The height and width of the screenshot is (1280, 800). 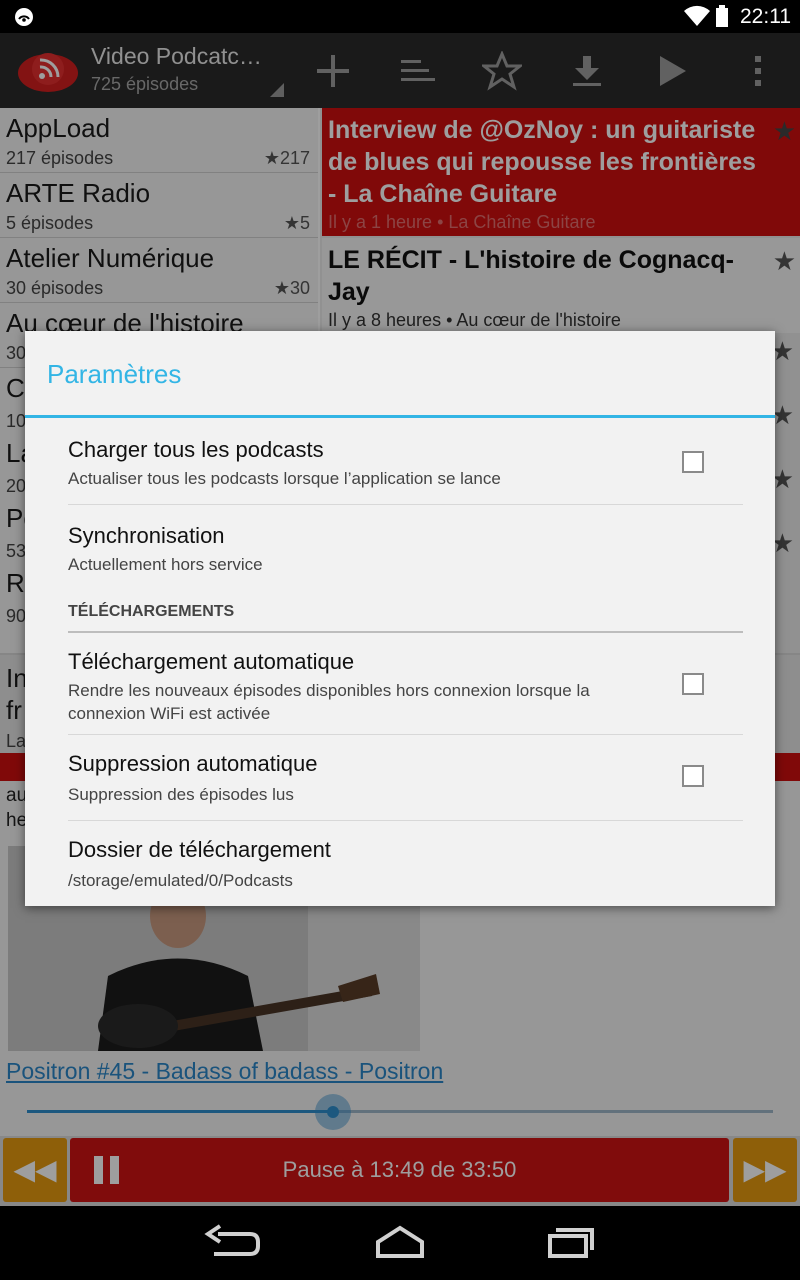 I want to click on pref-title: Suppression automatique, so click(x=193, y=763).